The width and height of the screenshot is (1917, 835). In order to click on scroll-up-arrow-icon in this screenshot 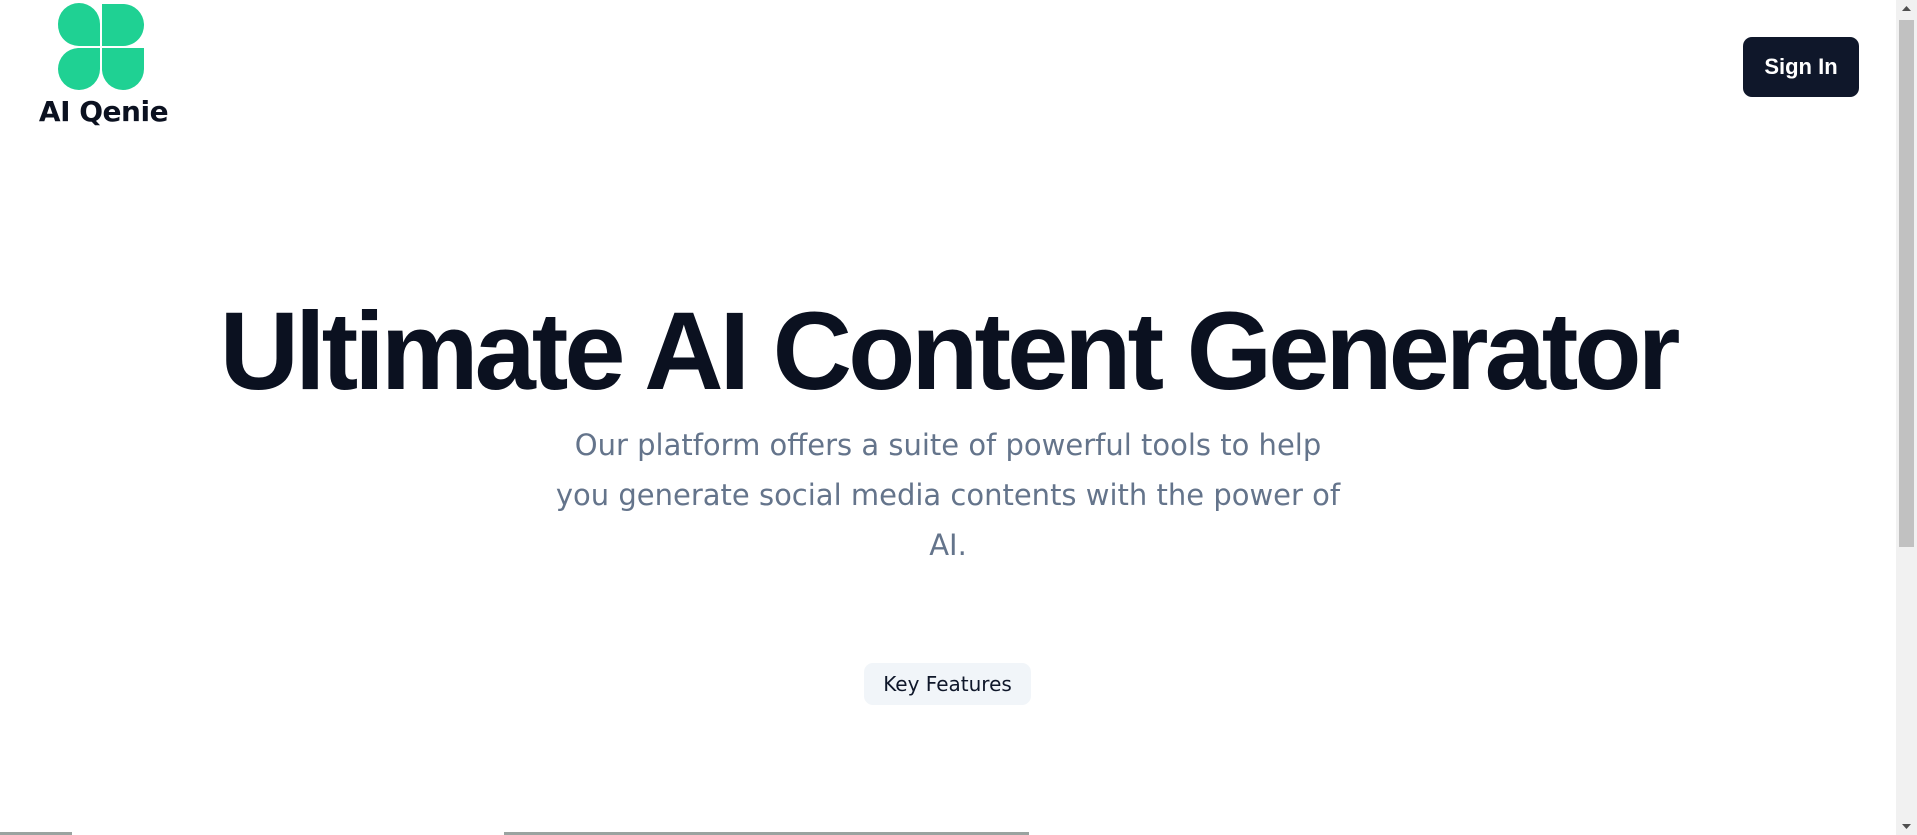, I will do `click(1906, 8)`.